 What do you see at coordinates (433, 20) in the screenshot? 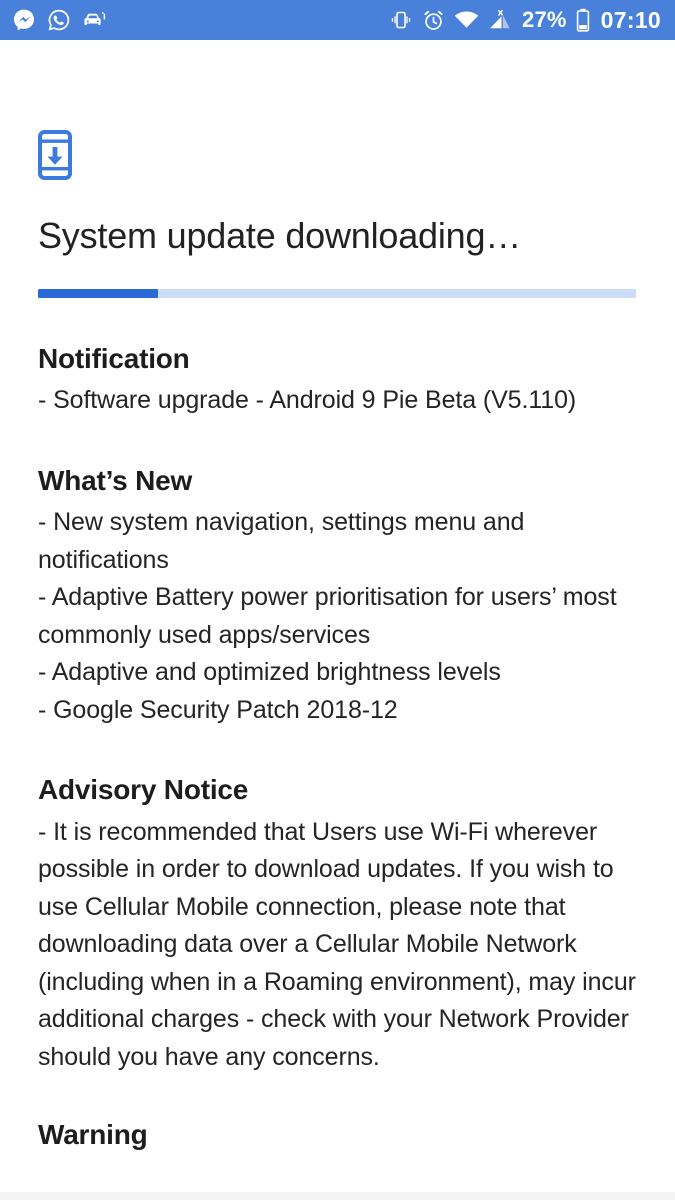
I see `alarm-icon` at bounding box center [433, 20].